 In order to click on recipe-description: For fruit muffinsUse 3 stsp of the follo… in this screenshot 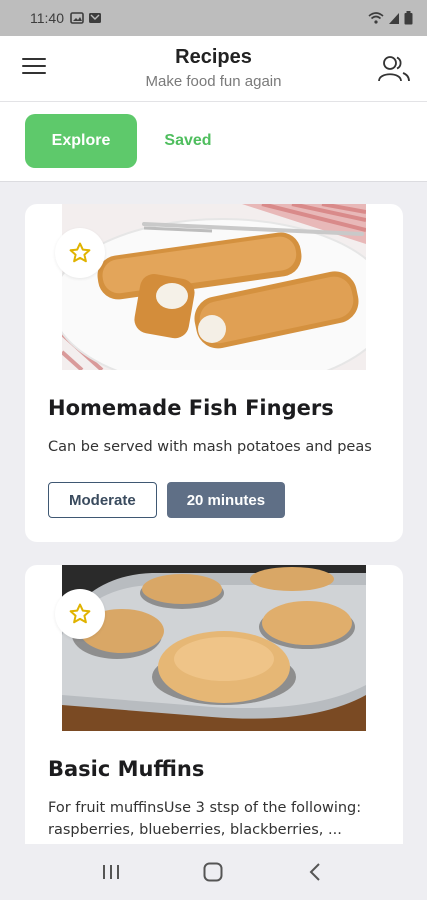, I will do `click(205, 819)`.